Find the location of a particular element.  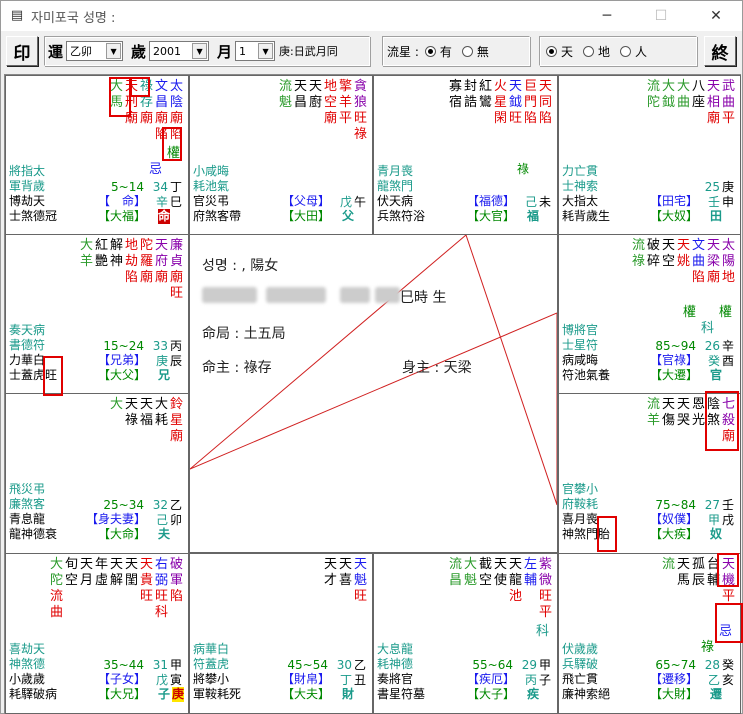

palace-chou: 天魁旺天喜天才病華白 符蓋虎 將攀小 軍鞍耗死 45~54 30 乙丁丑【財帛】 【大夫】財 is located at coordinates (281, 633).